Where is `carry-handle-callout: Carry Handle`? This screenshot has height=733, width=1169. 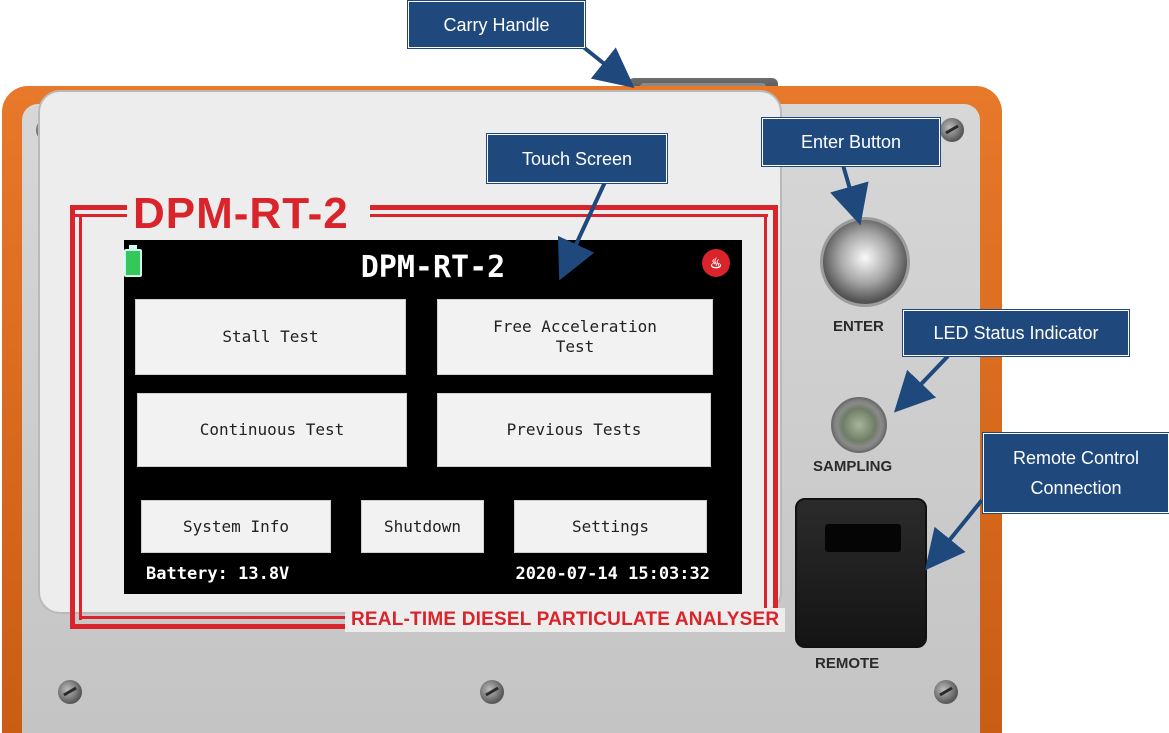 carry-handle-callout: Carry Handle is located at coordinates (496, 24).